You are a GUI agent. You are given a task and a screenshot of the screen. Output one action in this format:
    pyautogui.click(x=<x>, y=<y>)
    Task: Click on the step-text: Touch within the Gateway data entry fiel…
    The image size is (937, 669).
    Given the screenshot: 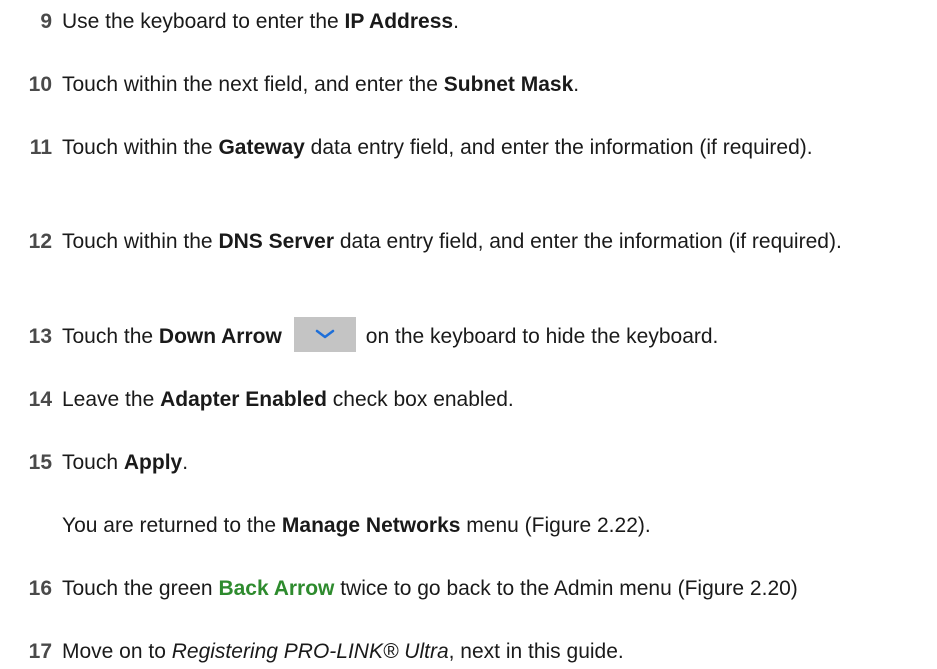 What is the action you would take?
    pyautogui.click(x=492, y=147)
    